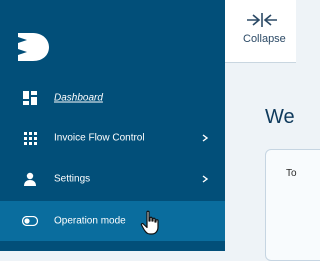 The width and height of the screenshot is (320, 261). I want to click on welcome-heading: We, so click(280, 117).